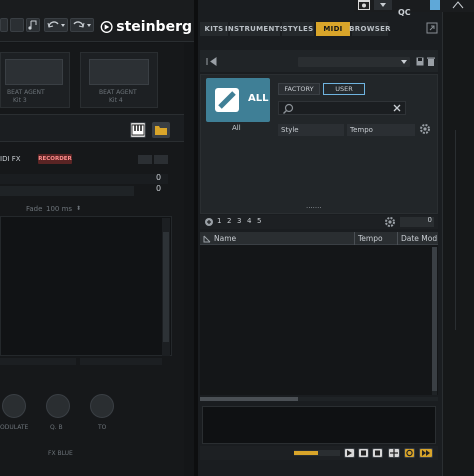  Describe the element at coordinates (299, 89) in the screenshot. I see `factory-button: FACTORY` at that location.